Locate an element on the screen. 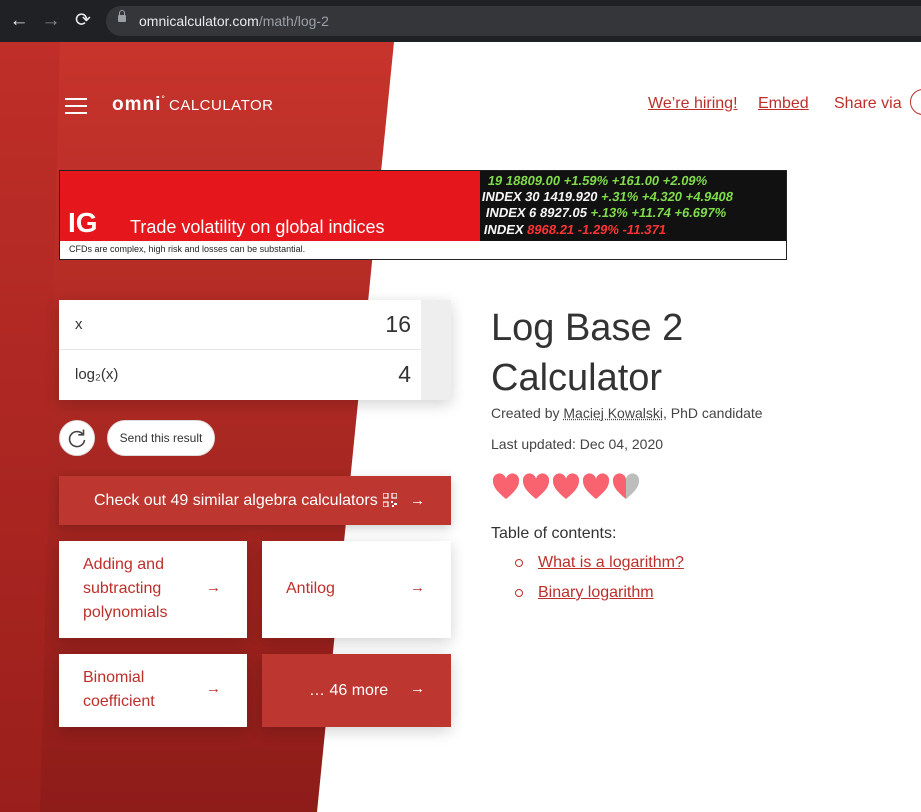 The image size is (921, 812). more-calculators-tile: … 46 more → is located at coordinates (356, 690).